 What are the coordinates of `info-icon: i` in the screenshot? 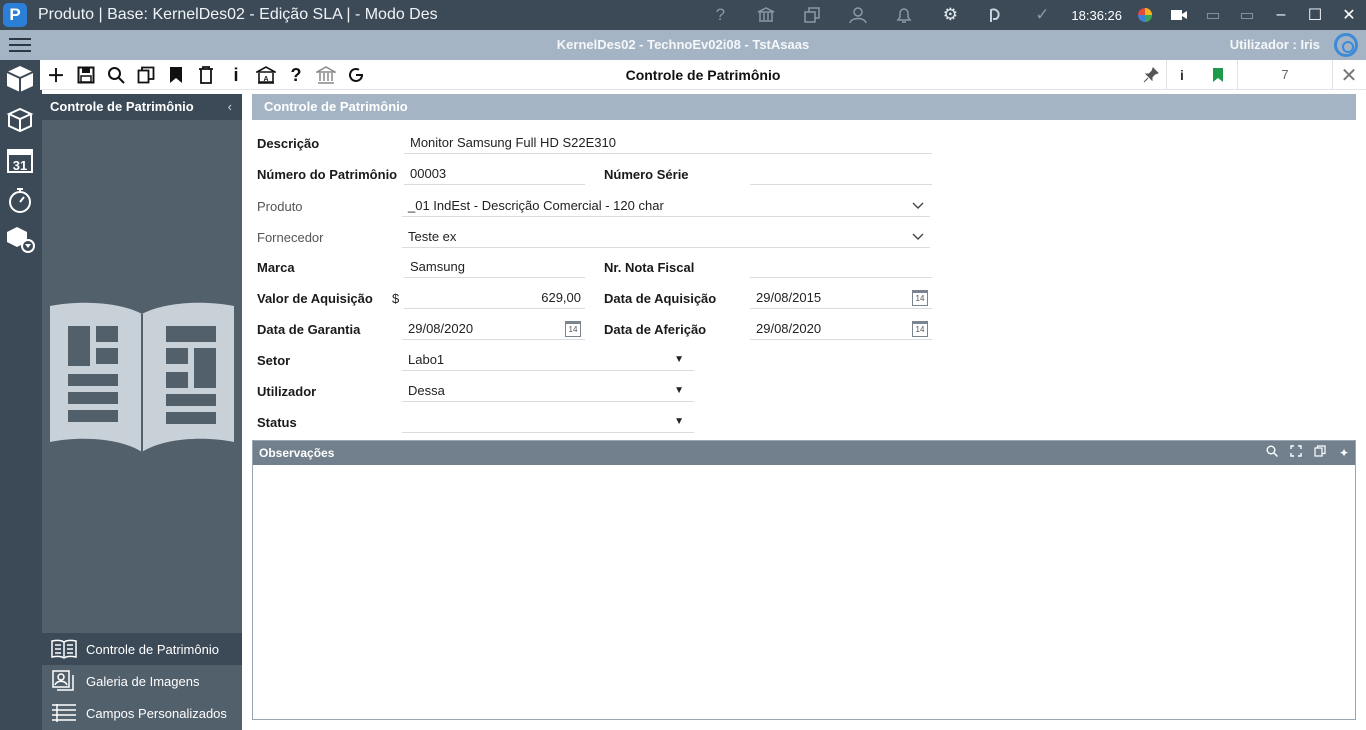 It's located at (236, 75).